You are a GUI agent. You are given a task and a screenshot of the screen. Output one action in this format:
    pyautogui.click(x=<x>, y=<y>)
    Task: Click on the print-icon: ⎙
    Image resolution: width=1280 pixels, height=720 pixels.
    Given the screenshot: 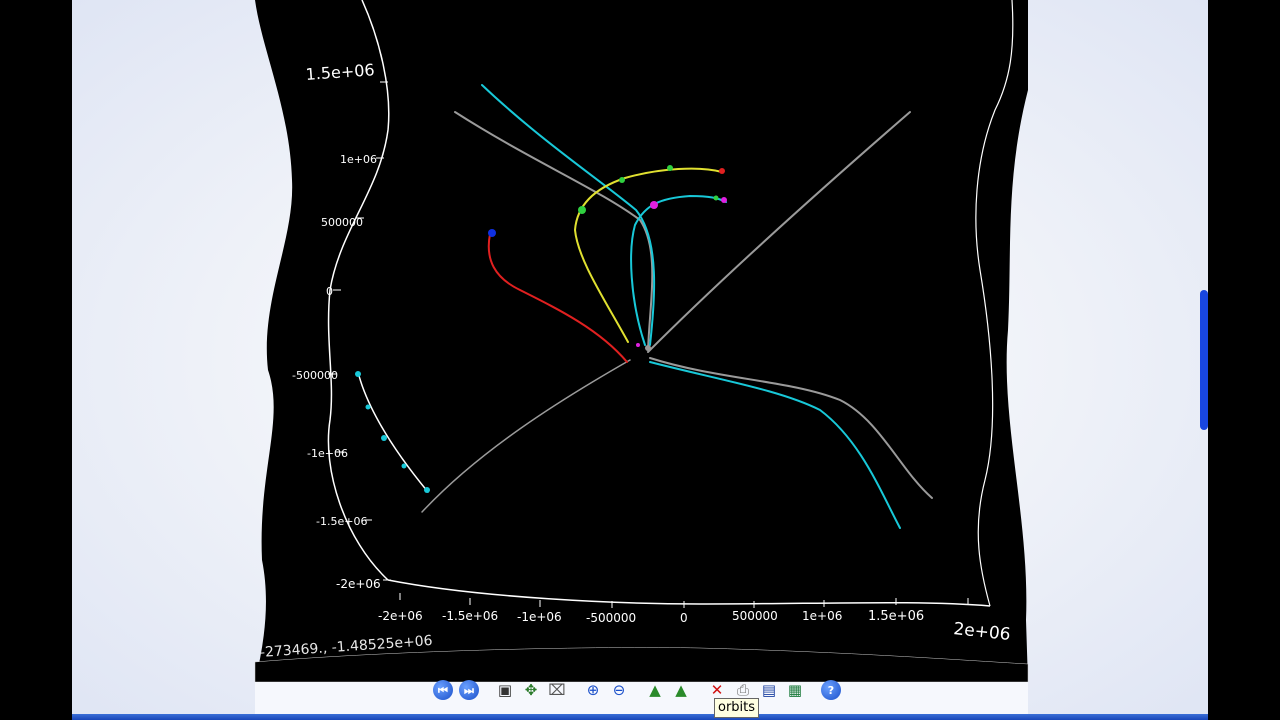 What is the action you would take?
    pyautogui.click(x=742, y=689)
    